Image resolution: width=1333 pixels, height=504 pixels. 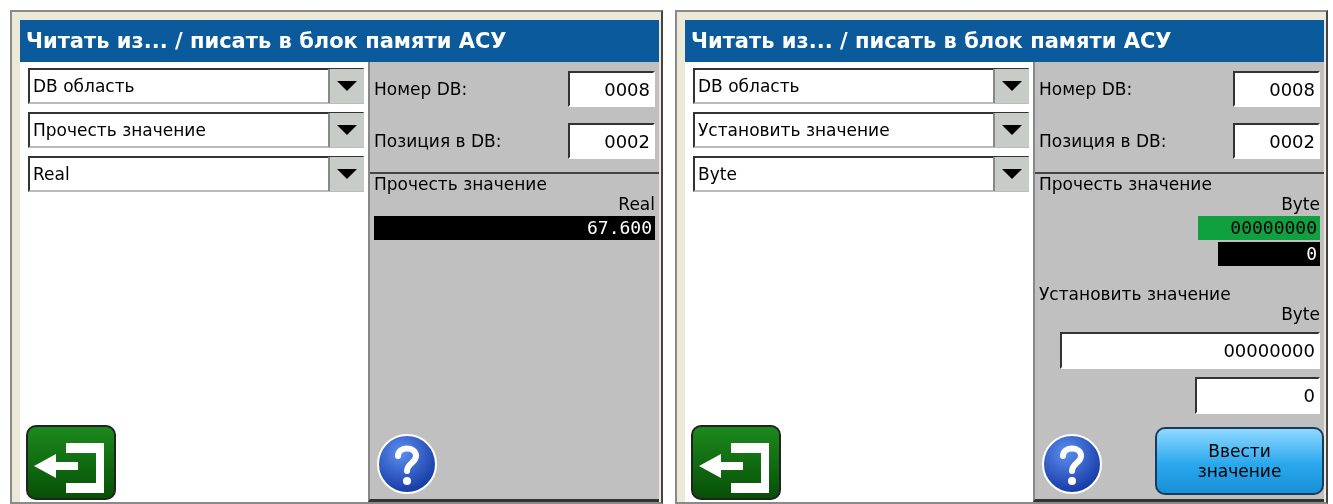 What do you see at coordinates (196, 130) in the screenshot?
I see `dropdown: Прочесть значение` at bounding box center [196, 130].